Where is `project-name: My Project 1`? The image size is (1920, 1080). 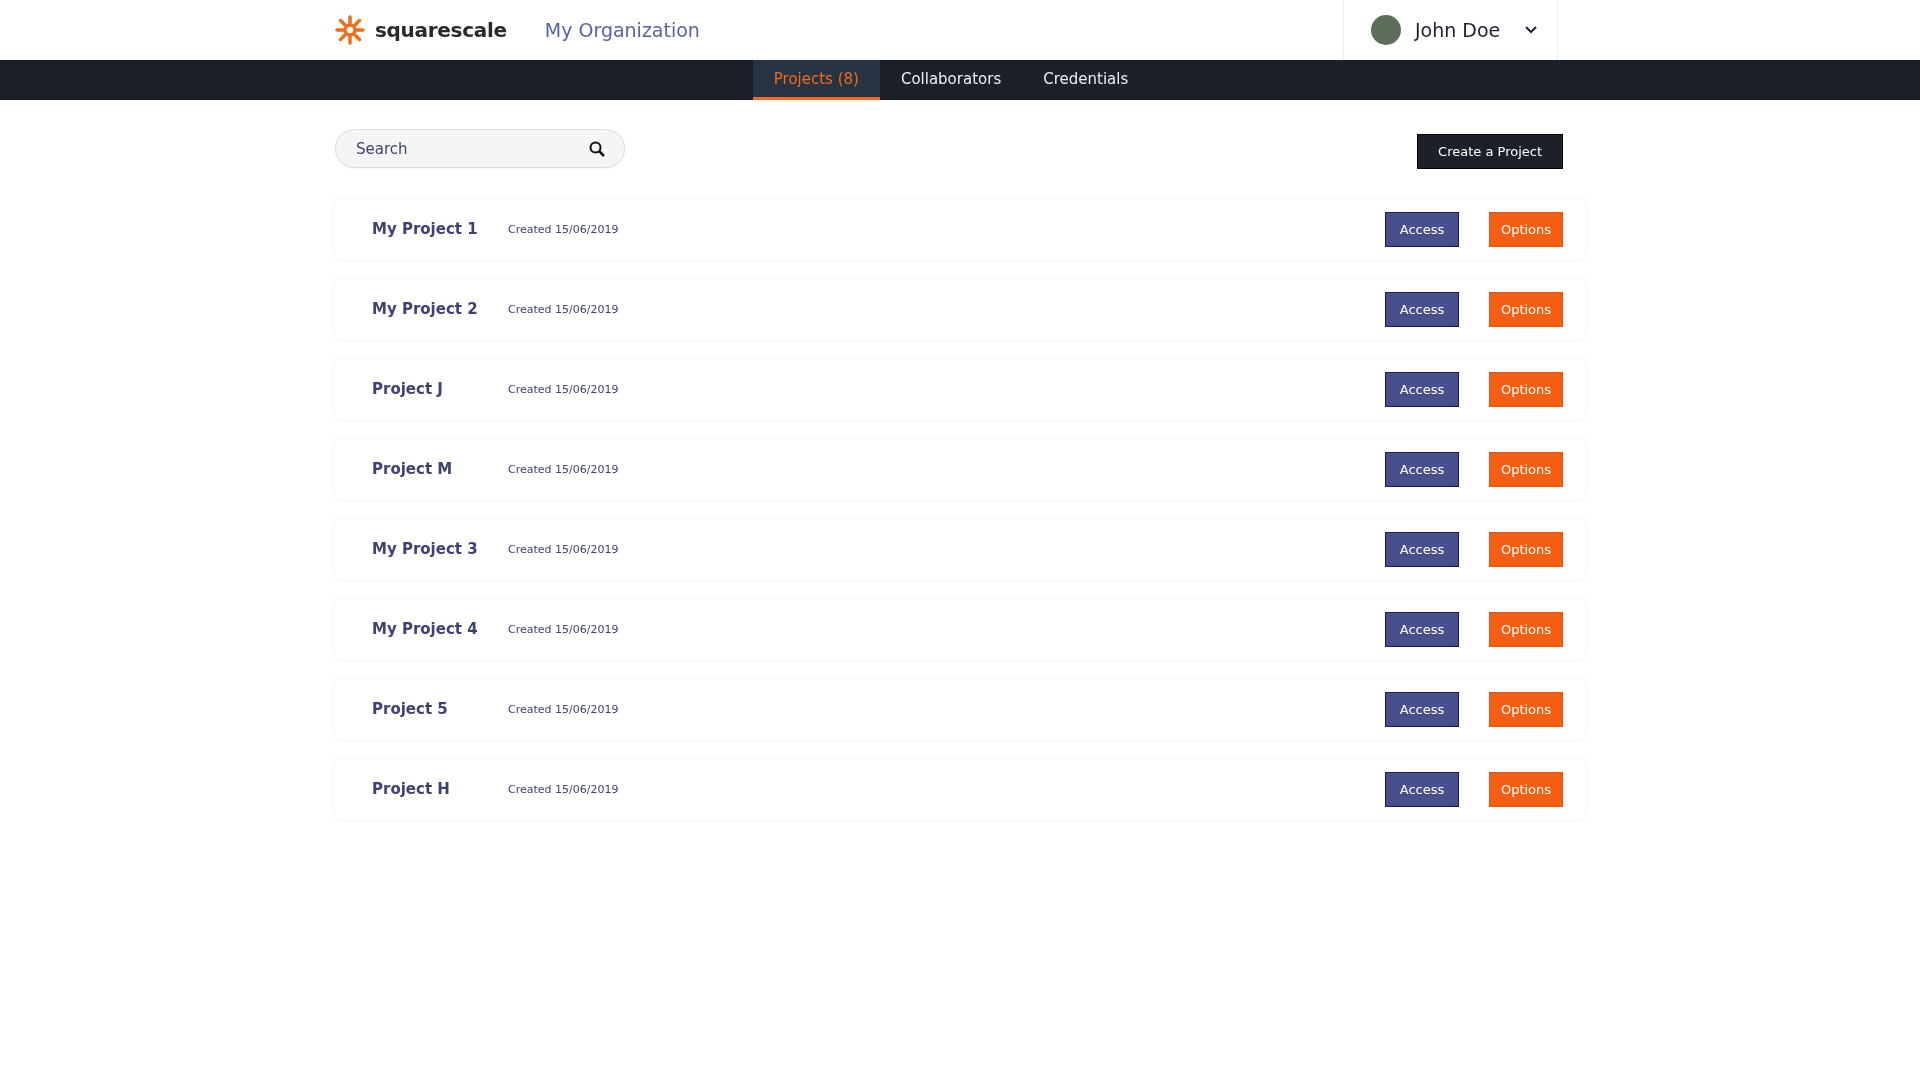
project-name: My Project 1 is located at coordinates (440, 229).